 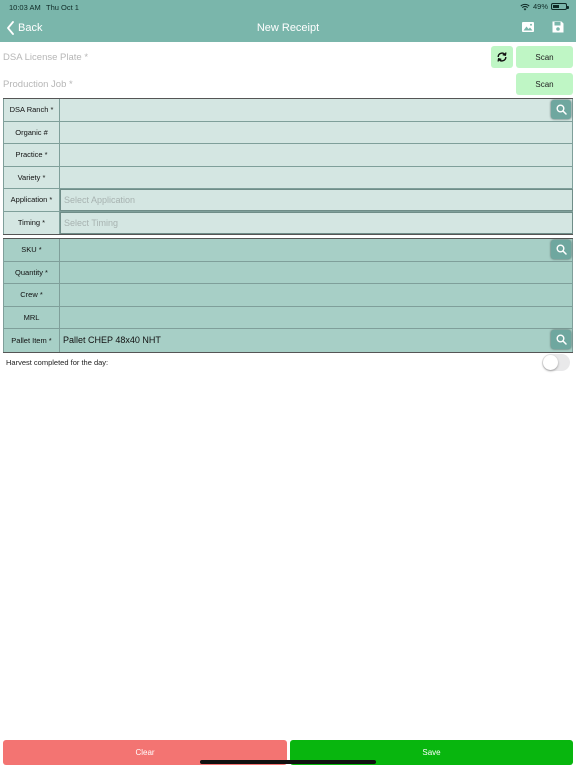 What do you see at coordinates (31, 317) in the screenshot?
I see `field-label: MRL` at bounding box center [31, 317].